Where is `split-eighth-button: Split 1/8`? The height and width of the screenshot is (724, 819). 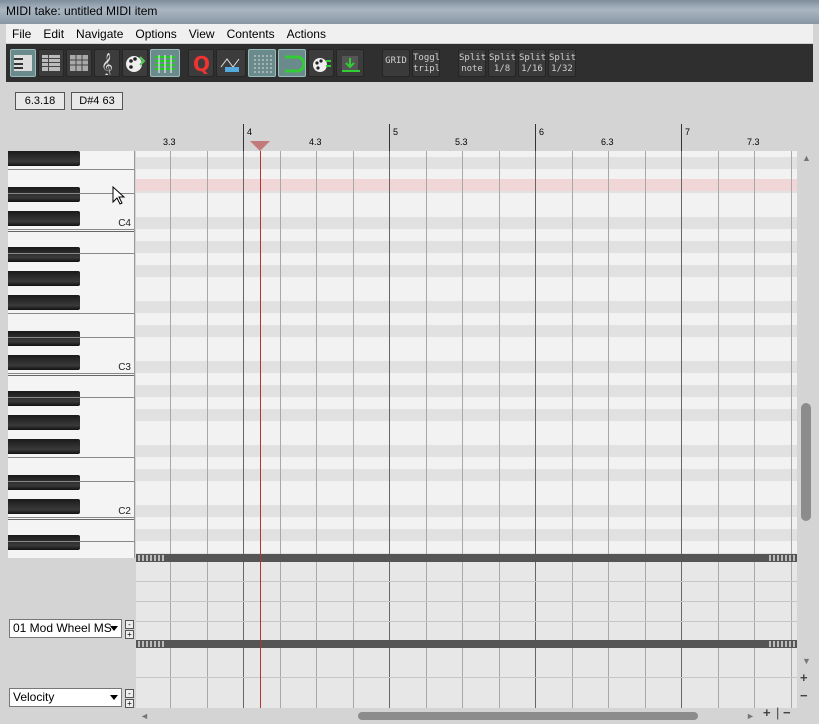
split-eighth-button: Split 1/8 is located at coordinates (502, 63).